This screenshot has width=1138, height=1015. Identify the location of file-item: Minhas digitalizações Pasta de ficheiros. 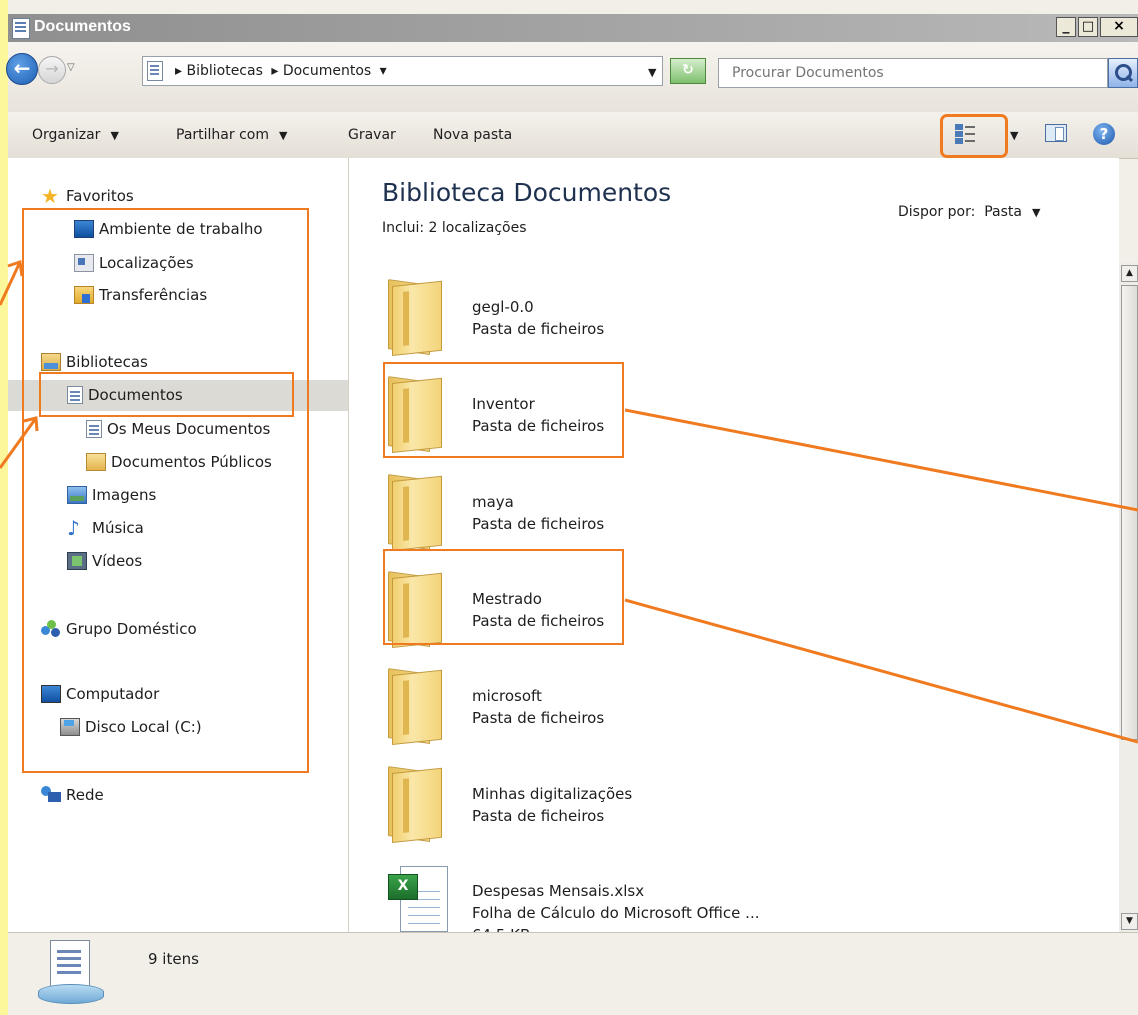
(592, 808).